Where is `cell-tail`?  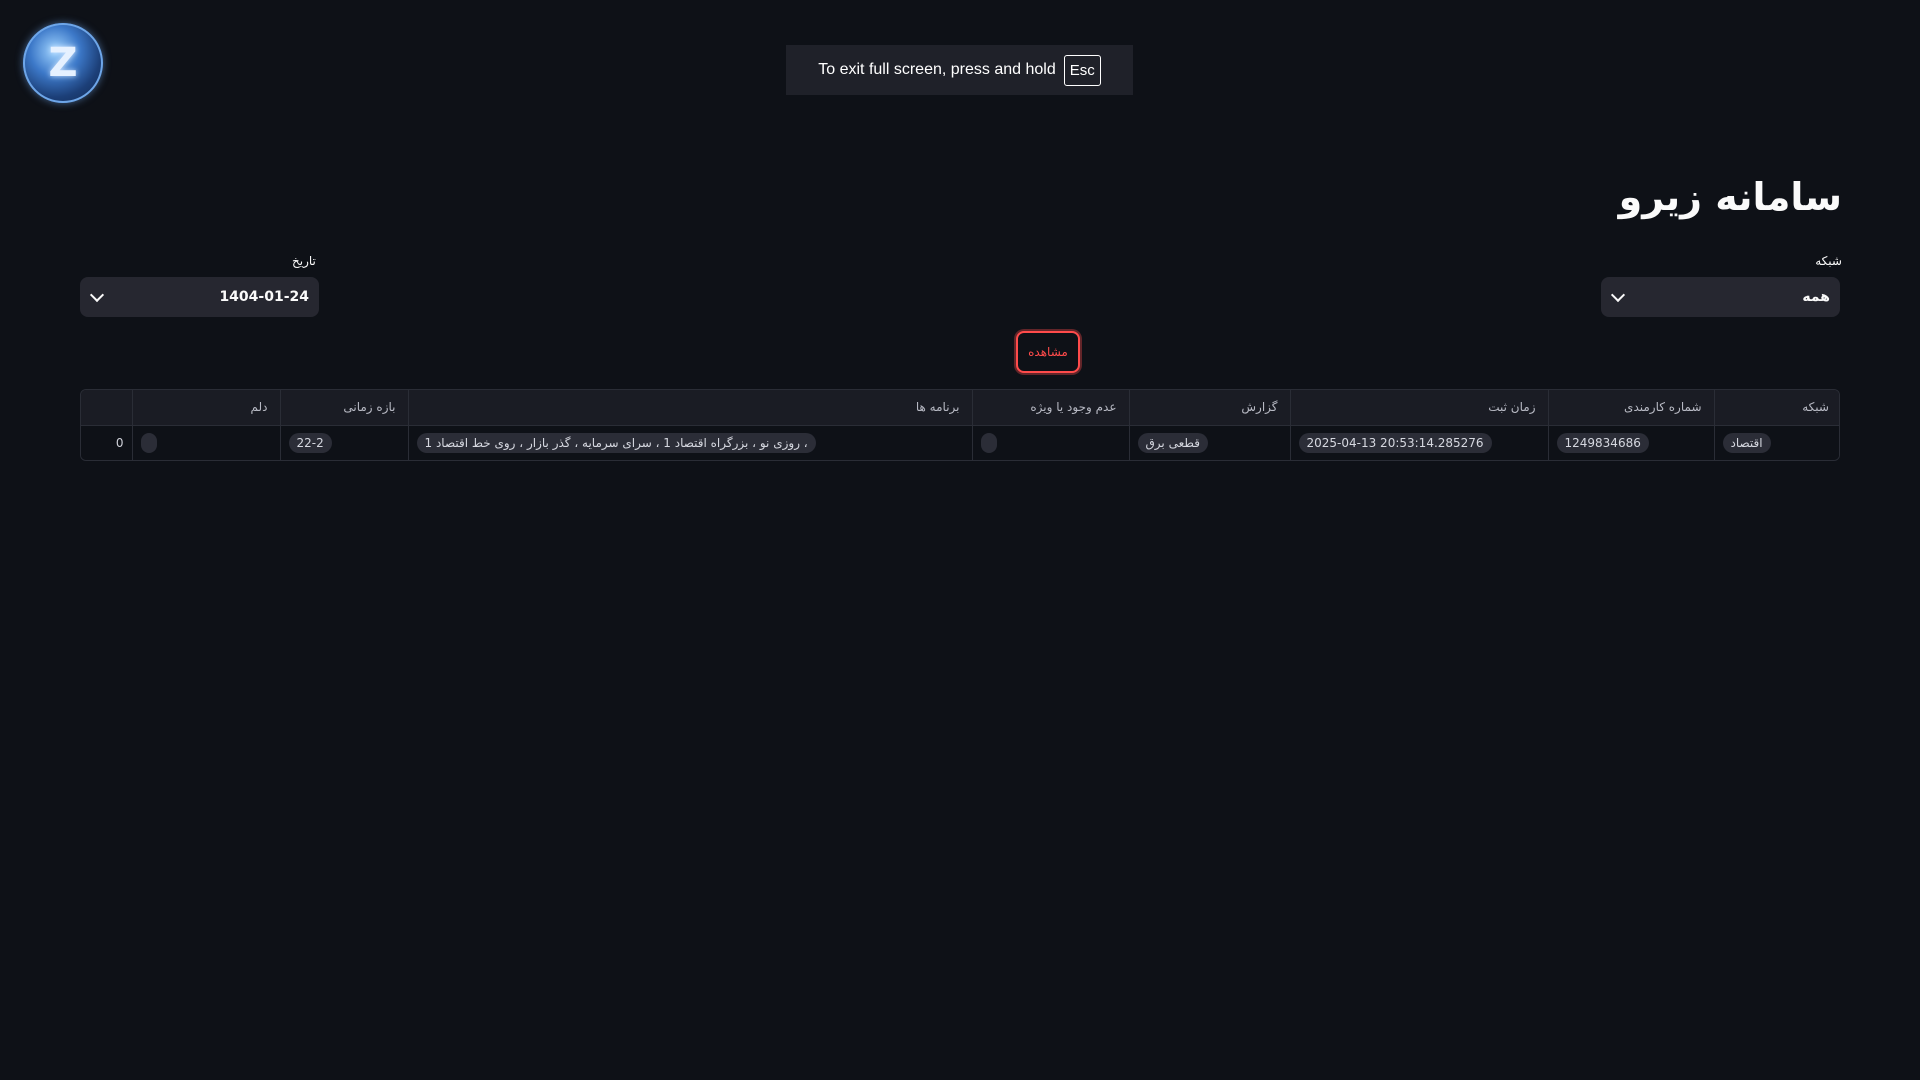
cell-tail is located at coordinates (206, 442).